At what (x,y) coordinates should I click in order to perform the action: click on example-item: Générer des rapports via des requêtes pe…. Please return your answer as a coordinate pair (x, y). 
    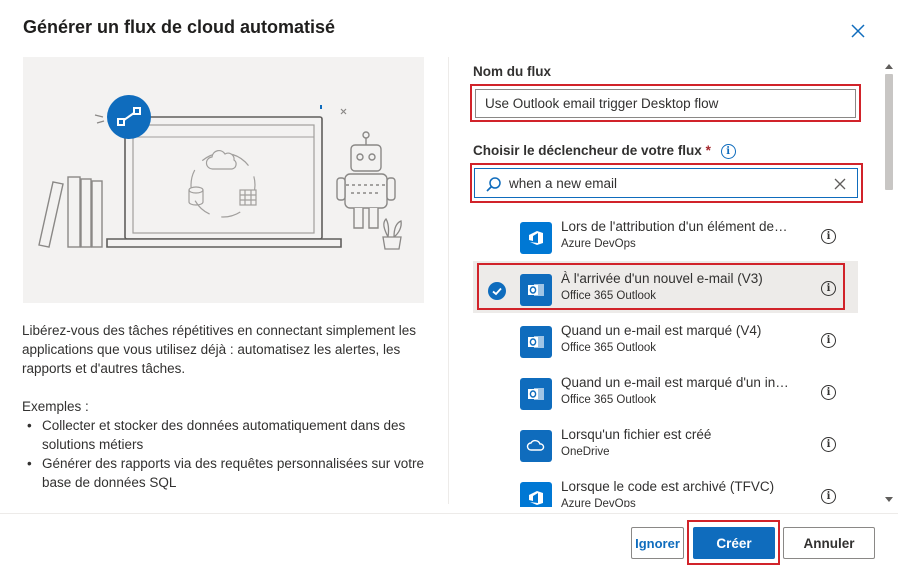
    Looking at the image, I should click on (227, 473).